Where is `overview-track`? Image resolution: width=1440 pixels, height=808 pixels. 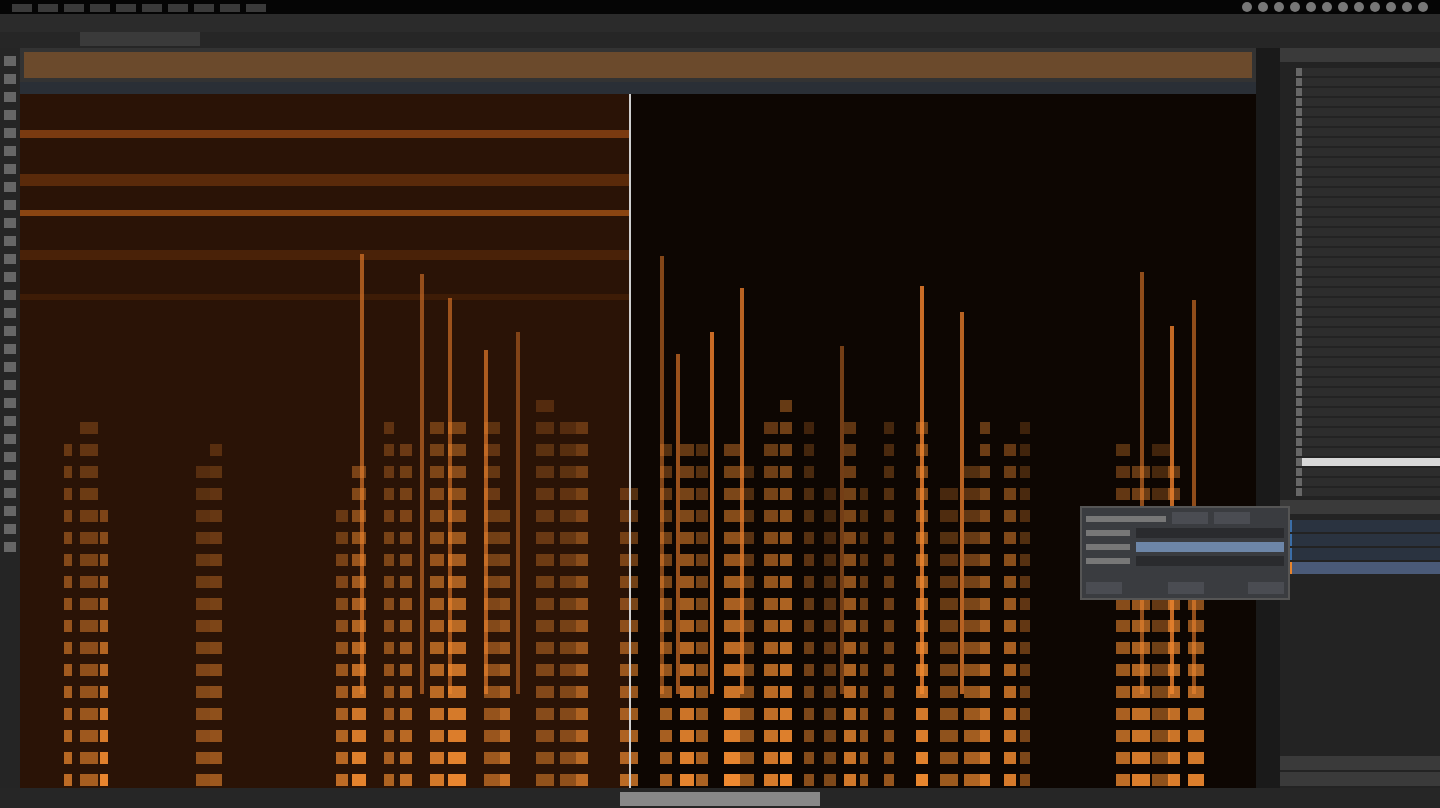 overview-track is located at coordinates (638, 65).